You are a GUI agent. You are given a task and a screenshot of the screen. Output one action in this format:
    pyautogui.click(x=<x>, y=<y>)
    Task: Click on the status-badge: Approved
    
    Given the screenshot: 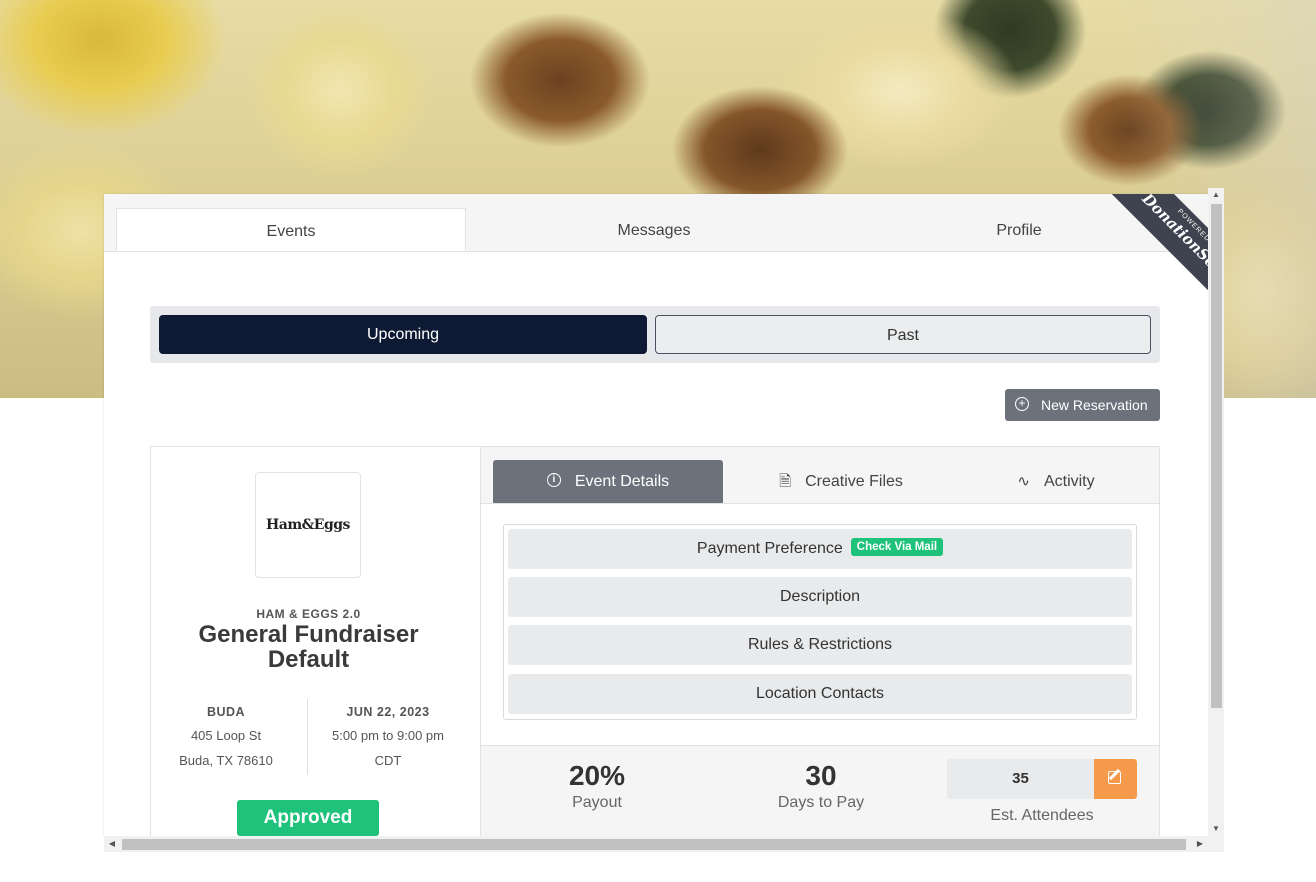 What is the action you would take?
    pyautogui.click(x=308, y=818)
    